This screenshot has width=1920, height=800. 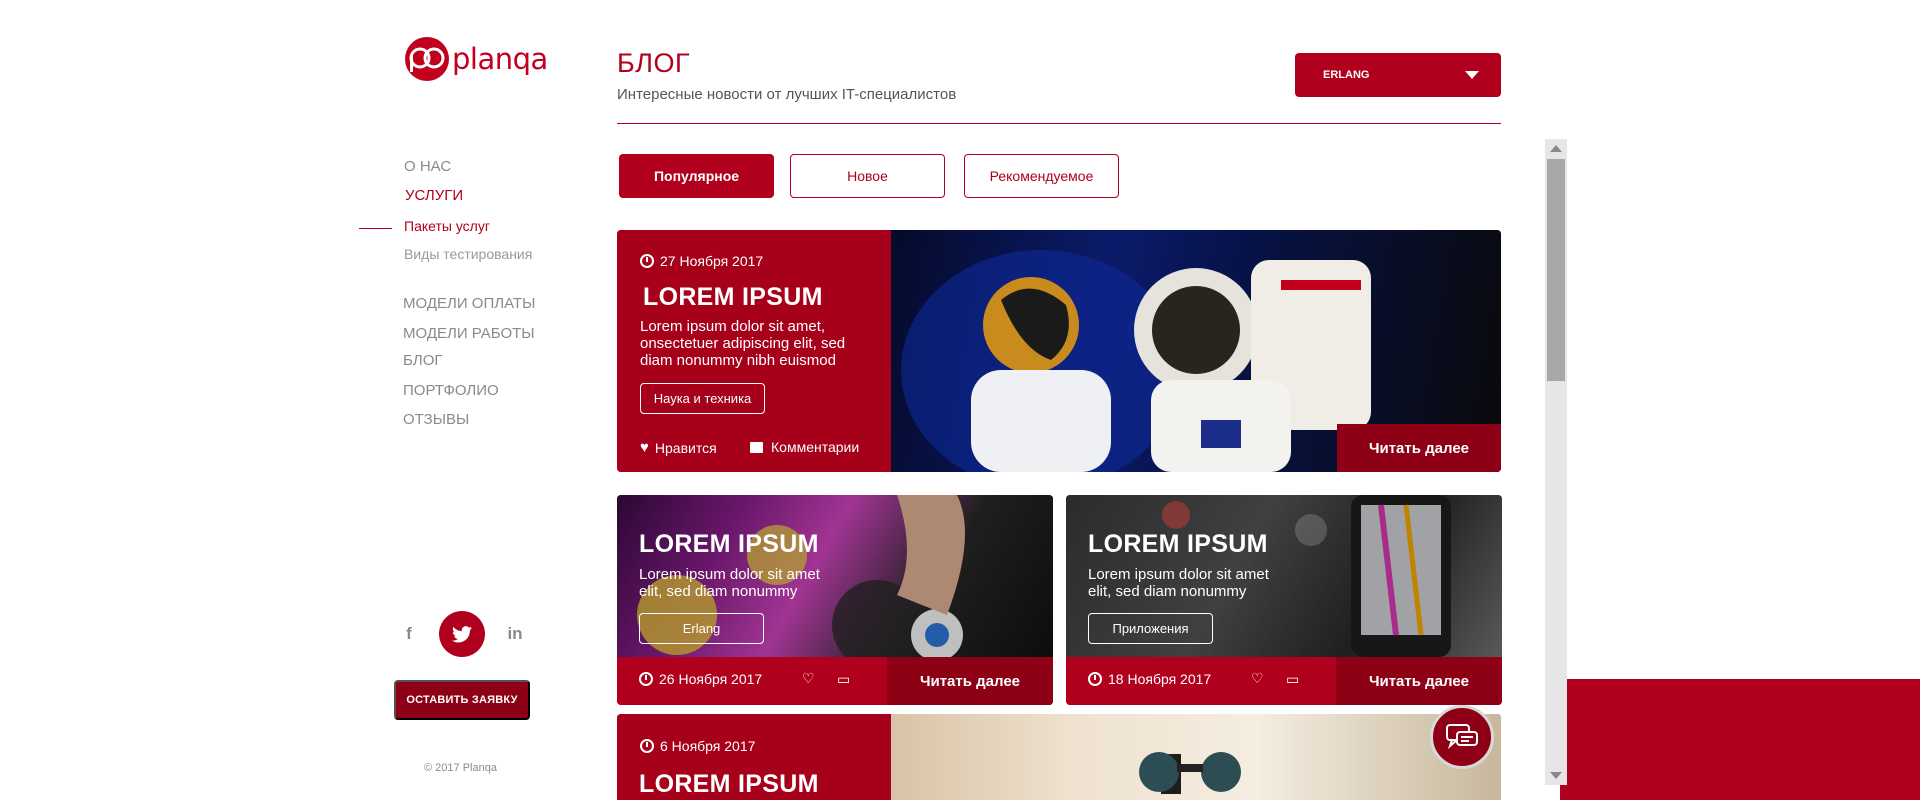 What do you see at coordinates (427, 166) in the screenshot?
I see `nav-item-about: О НАС` at bounding box center [427, 166].